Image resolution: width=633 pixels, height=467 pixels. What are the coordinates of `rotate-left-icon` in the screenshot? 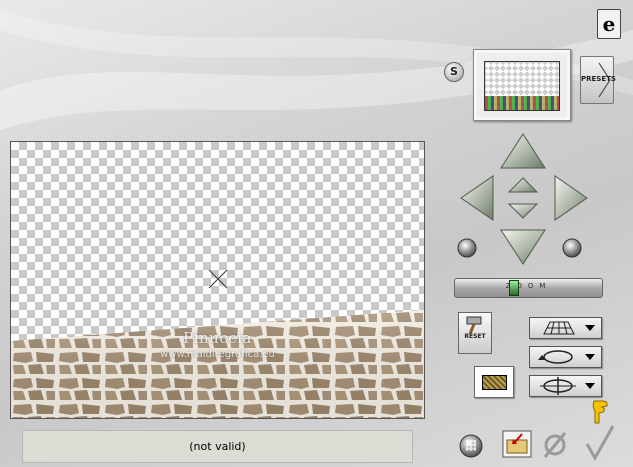 It's located at (467, 248).